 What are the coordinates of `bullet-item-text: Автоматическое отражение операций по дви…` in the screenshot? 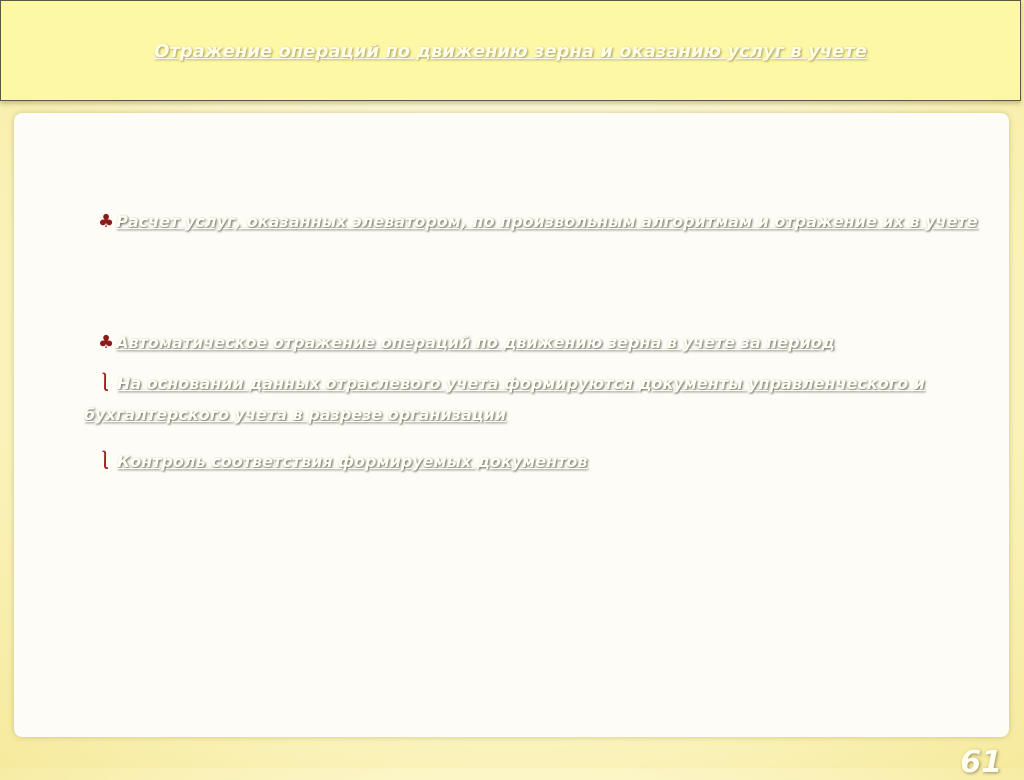 It's located at (475, 342).